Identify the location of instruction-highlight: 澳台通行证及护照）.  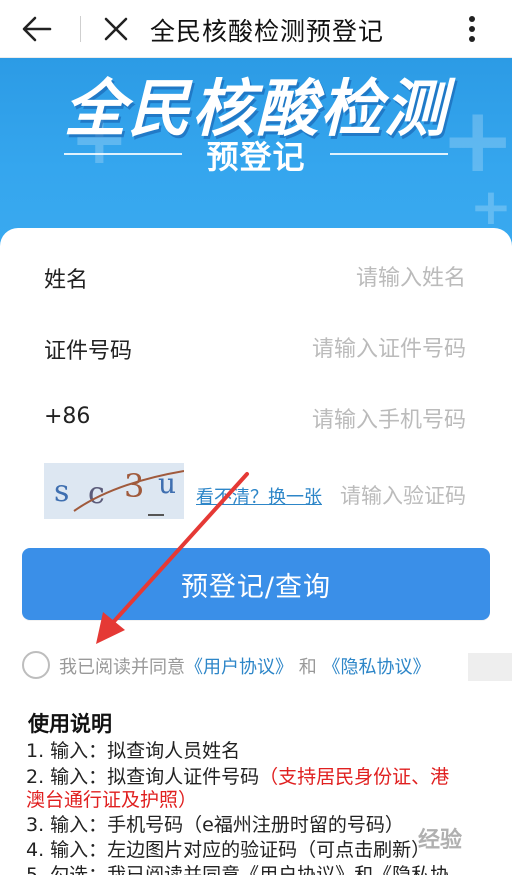
(112, 800).